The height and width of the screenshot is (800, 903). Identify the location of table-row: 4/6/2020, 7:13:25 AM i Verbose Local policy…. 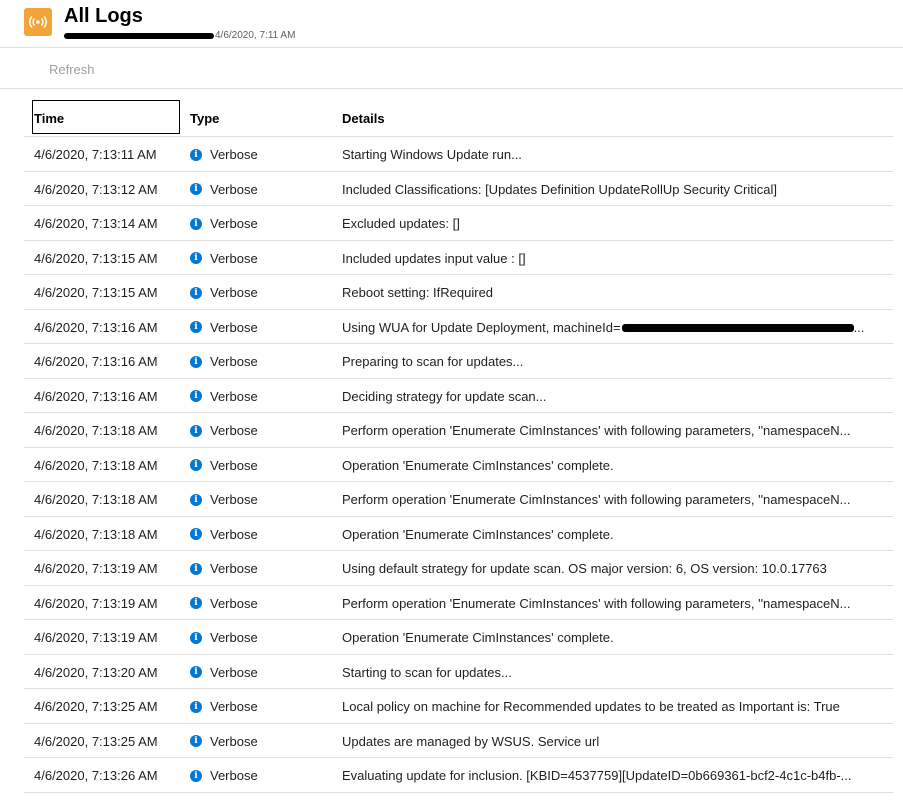
(458, 706).